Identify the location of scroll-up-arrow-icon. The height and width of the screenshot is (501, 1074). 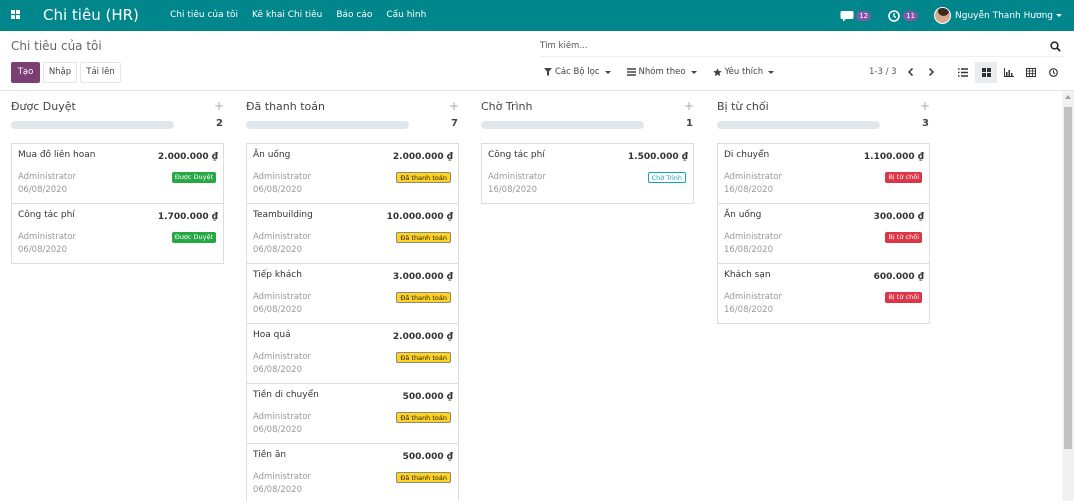
(1068, 97).